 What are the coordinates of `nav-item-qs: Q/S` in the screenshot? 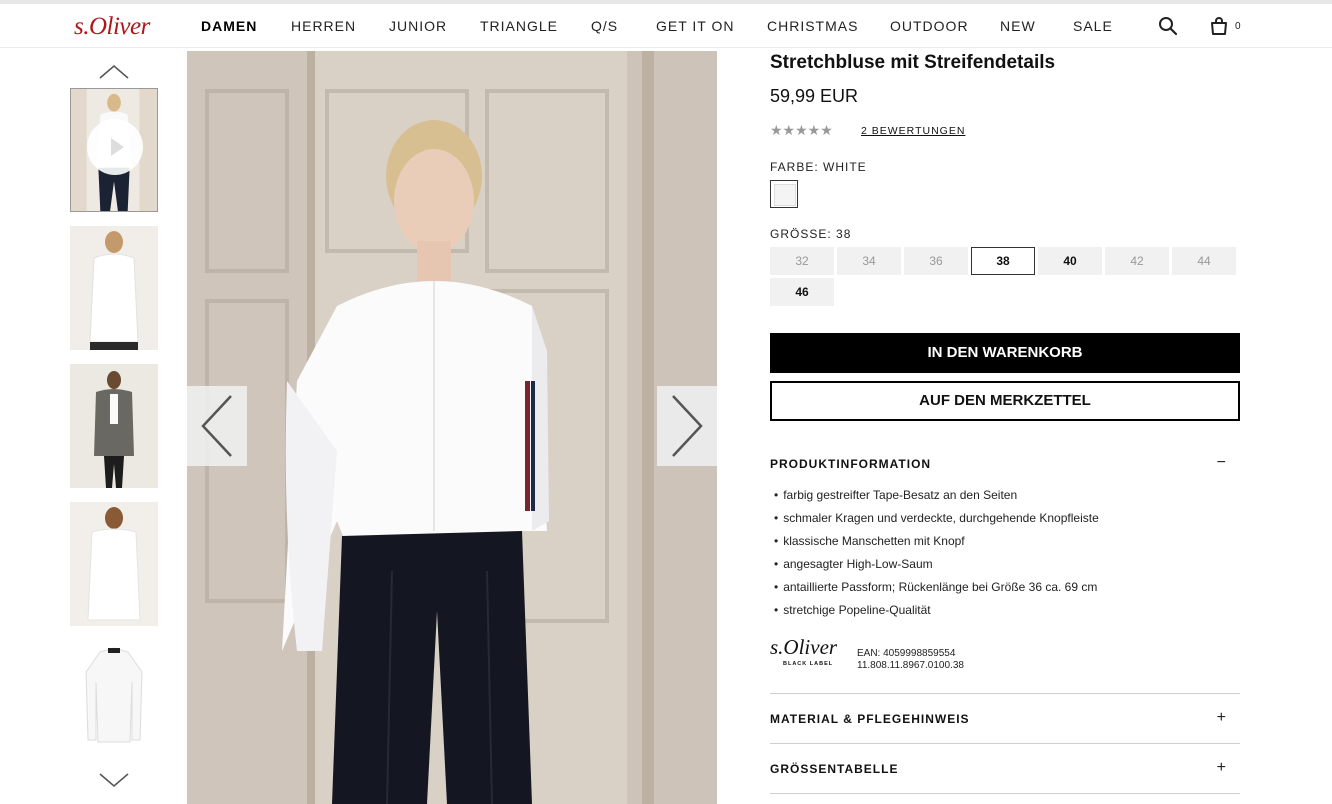 It's located at (604, 26).